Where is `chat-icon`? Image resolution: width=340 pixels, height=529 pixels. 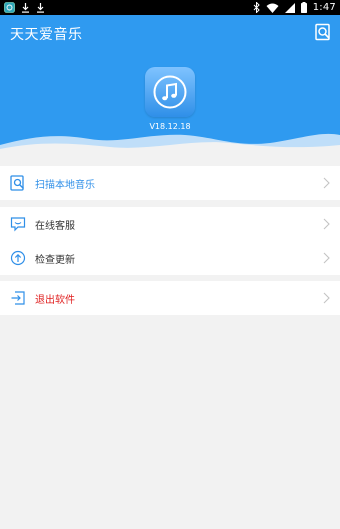 chat-icon is located at coordinates (18, 224).